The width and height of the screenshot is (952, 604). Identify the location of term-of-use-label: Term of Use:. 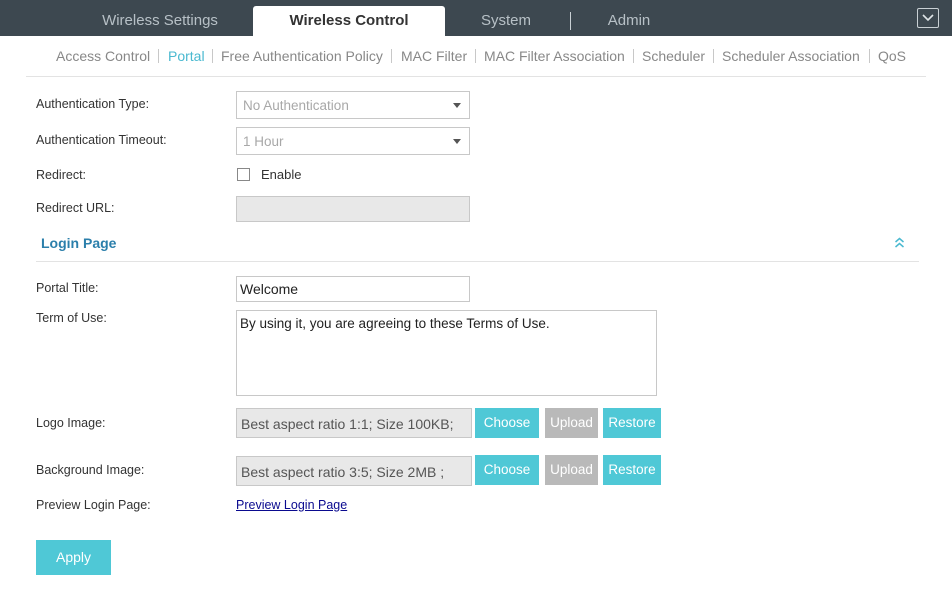
(71, 318).